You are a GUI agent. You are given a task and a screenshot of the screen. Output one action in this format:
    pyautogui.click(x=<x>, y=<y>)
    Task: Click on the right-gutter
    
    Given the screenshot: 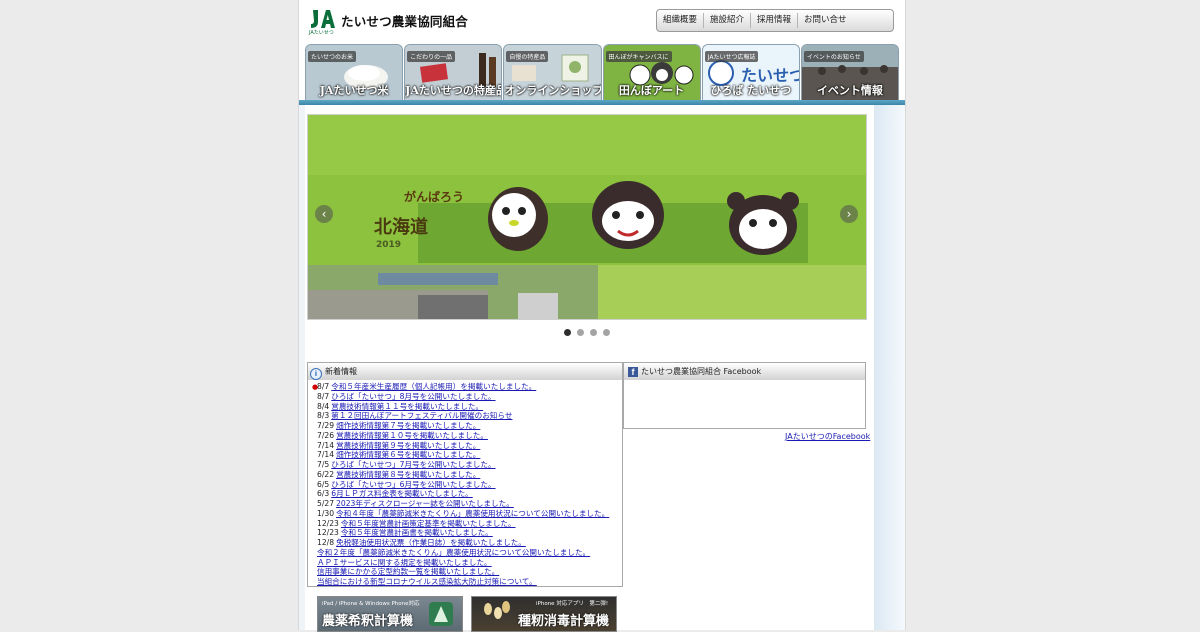 What is the action you would take?
    pyautogui.click(x=889, y=367)
    